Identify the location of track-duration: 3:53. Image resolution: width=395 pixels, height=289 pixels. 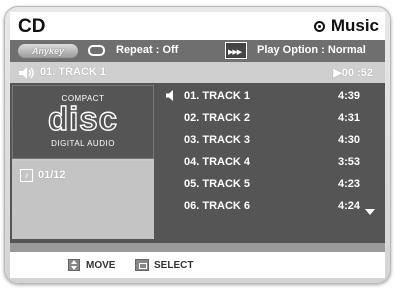
(349, 162).